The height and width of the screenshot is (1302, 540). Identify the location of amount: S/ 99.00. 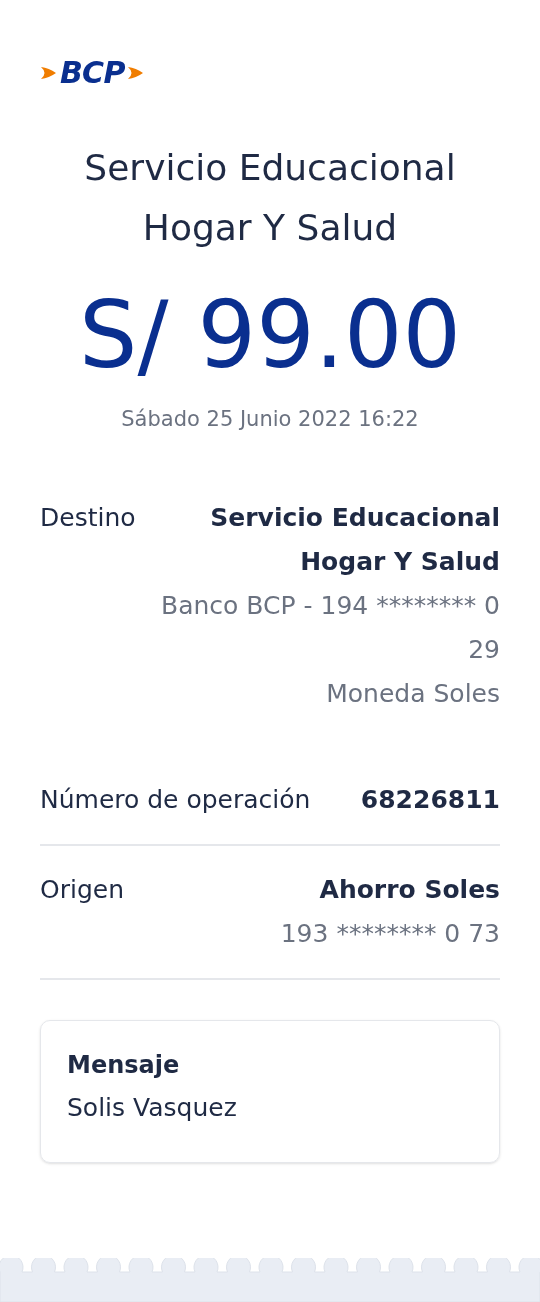
(270, 336).